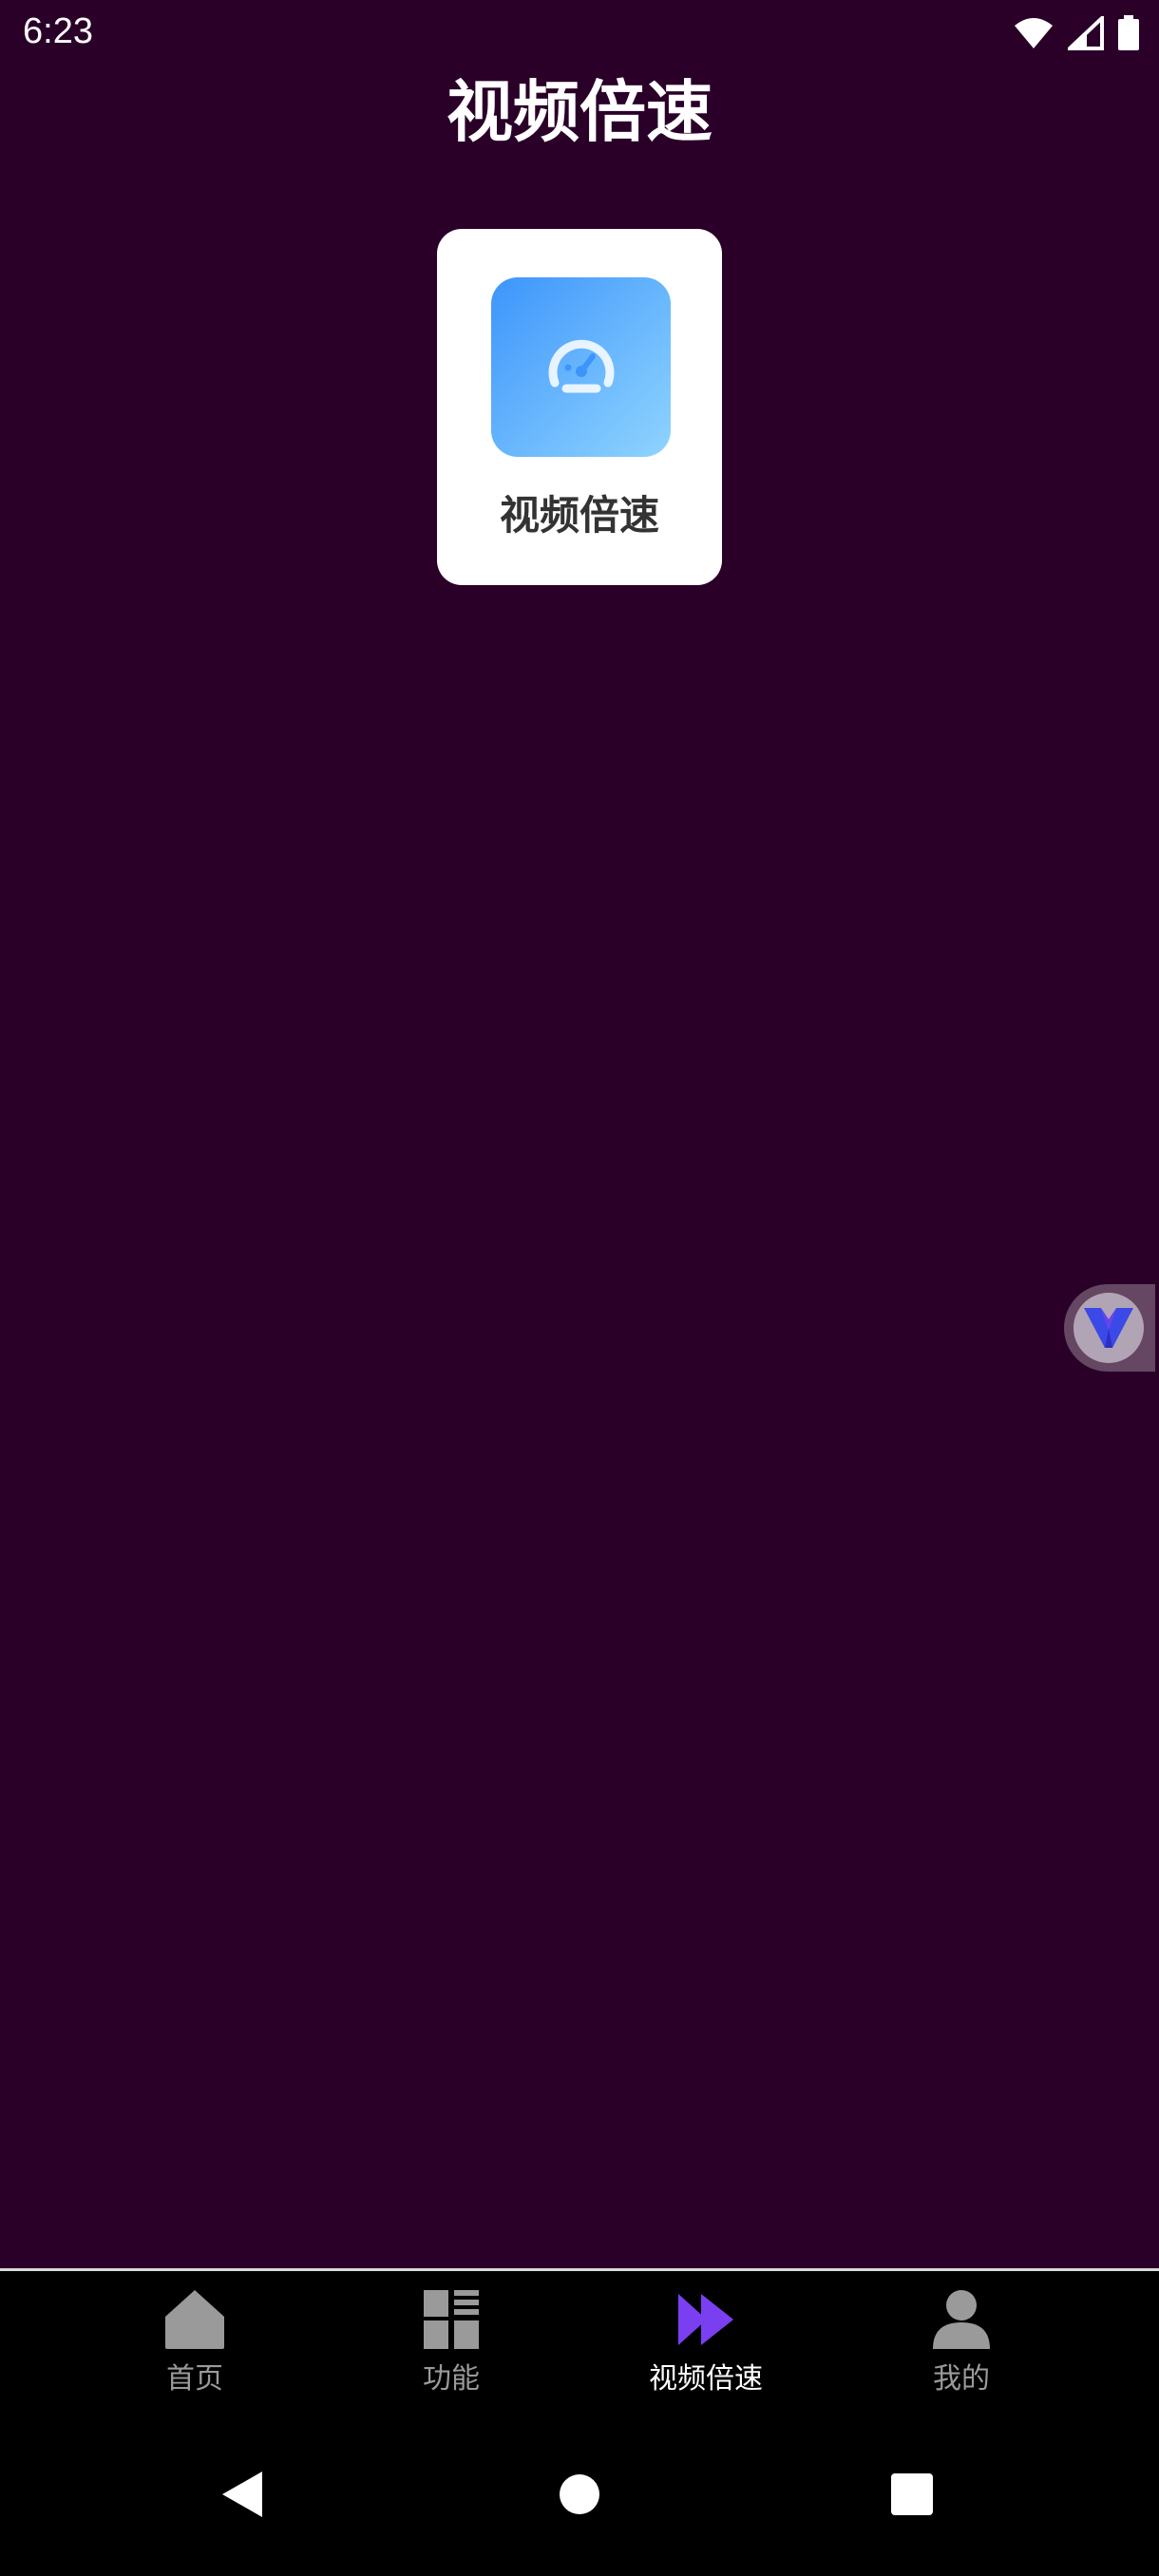 This screenshot has width=1159, height=2576. I want to click on floating-bubble-inner, so click(1109, 1328).